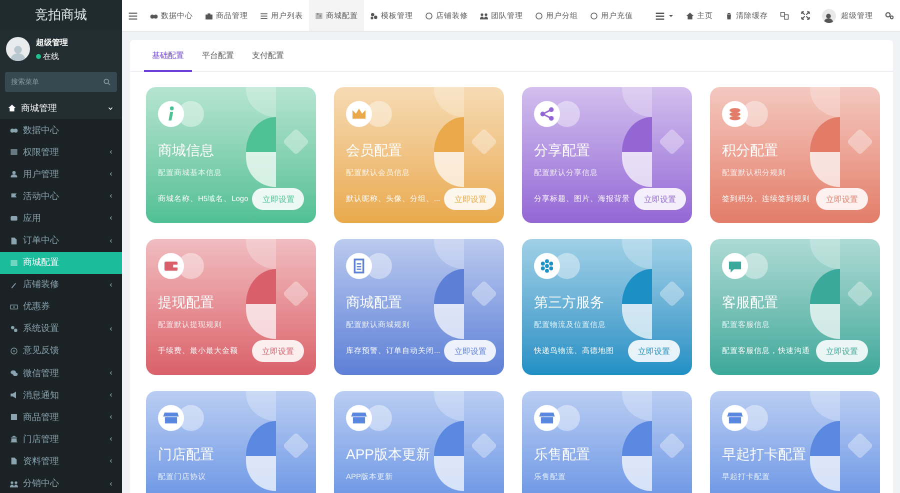 This screenshot has height=493, width=900. What do you see at coordinates (374, 16) in the screenshot?
I see `shapes-icon` at bounding box center [374, 16].